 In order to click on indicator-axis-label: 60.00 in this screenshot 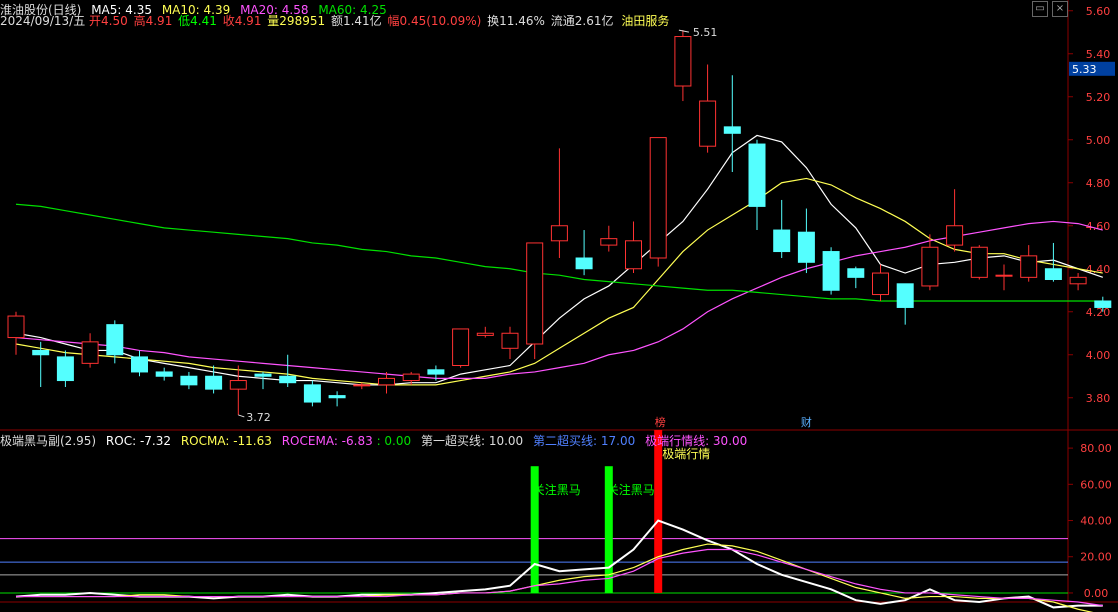, I will do `click(1096, 484)`.